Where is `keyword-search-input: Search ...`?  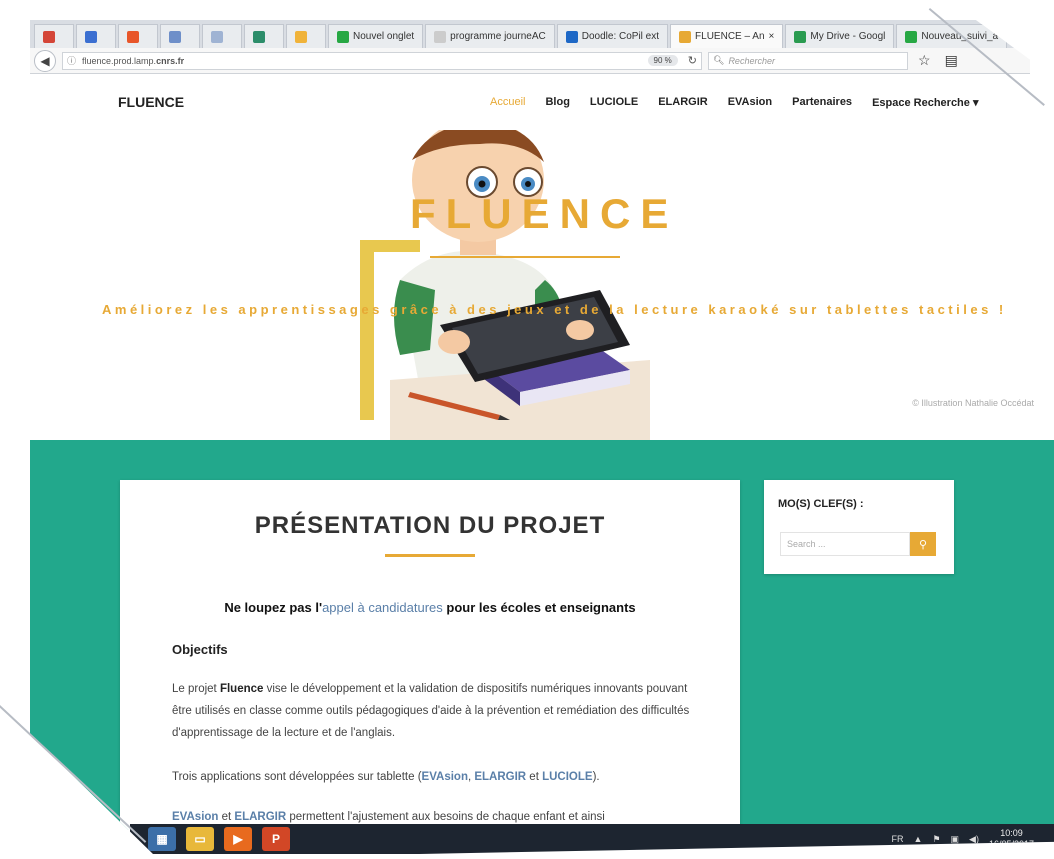
keyword-search-input: Search ... is located at coordinates (845, 544).